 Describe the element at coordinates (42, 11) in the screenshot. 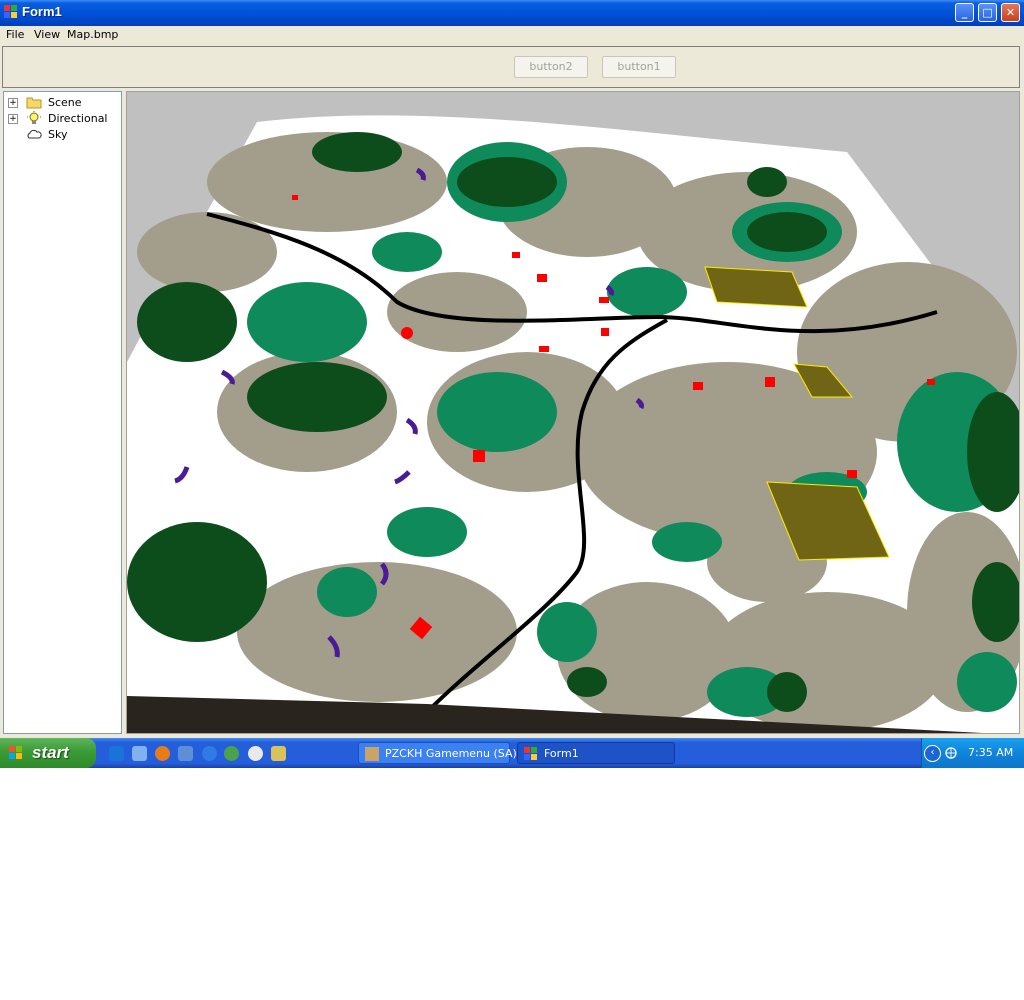

I see `window-title: Form1` at that location.